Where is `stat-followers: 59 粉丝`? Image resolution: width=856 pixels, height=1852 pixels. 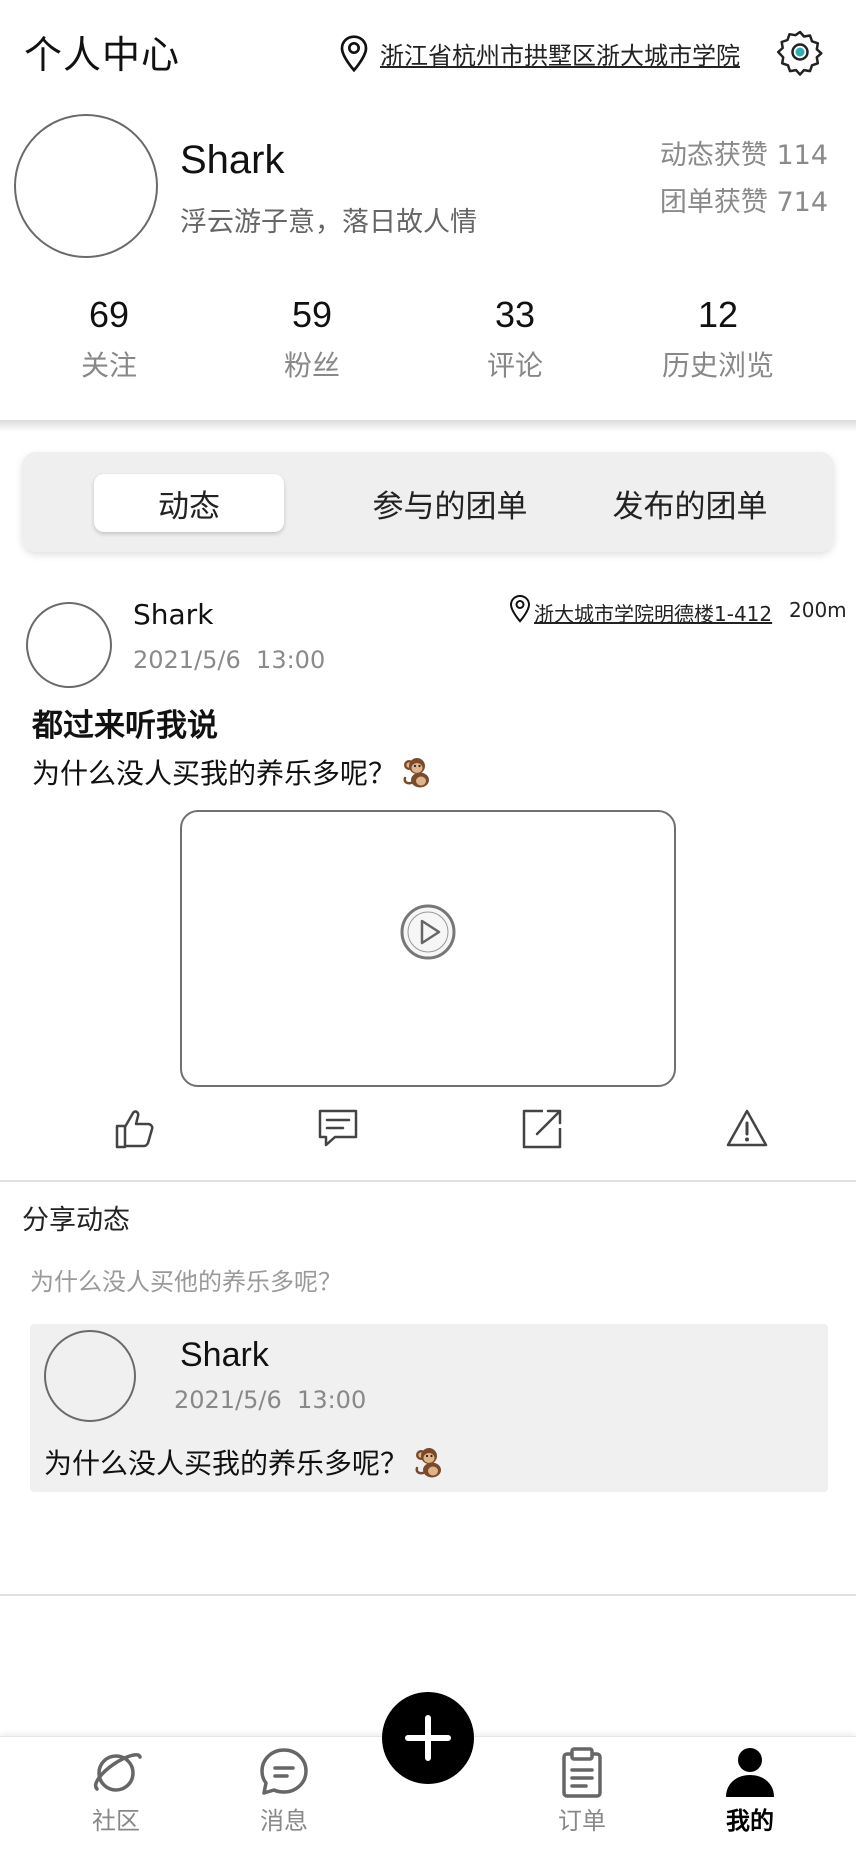
stat-followers: 59 粉丝 is located at coordinates (312, 339).